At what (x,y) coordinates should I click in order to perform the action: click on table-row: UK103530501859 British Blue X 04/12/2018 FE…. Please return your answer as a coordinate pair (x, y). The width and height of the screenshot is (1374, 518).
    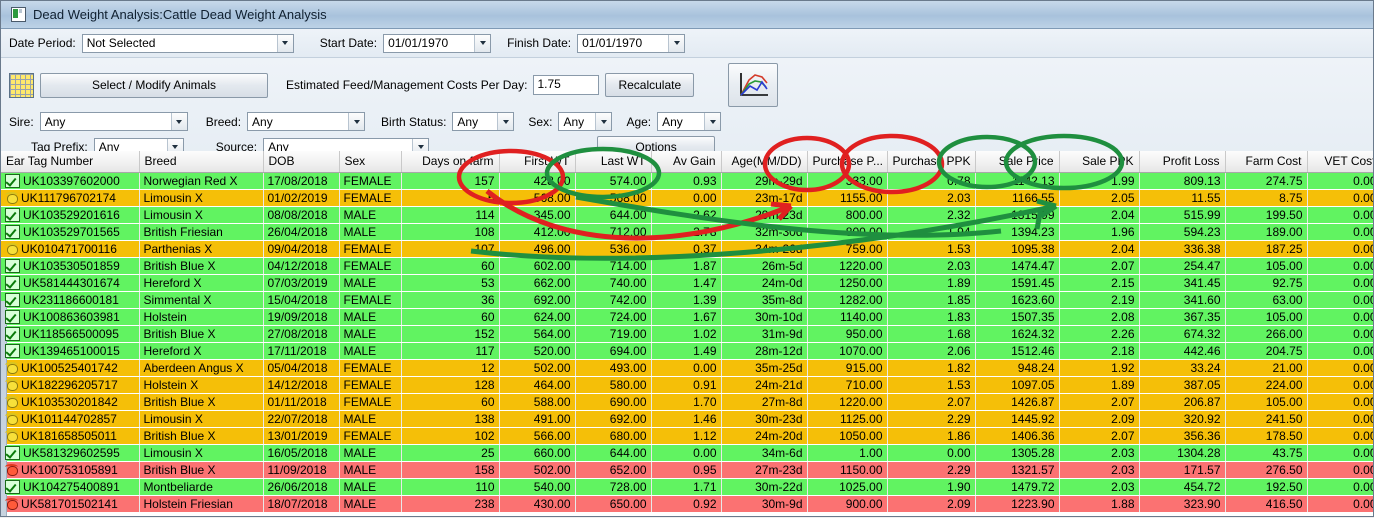
    Looking at the image, I should click on (687, 266).